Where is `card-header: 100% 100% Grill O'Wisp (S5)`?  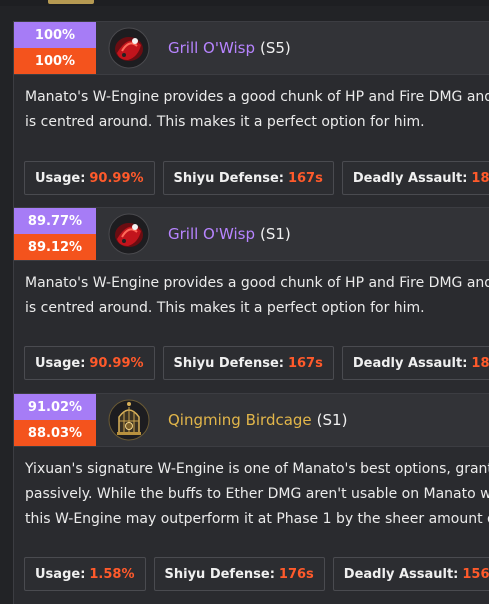 card-header: 100% 100% Grill O'Wisp (S5) is located at coordinates (251, 48).